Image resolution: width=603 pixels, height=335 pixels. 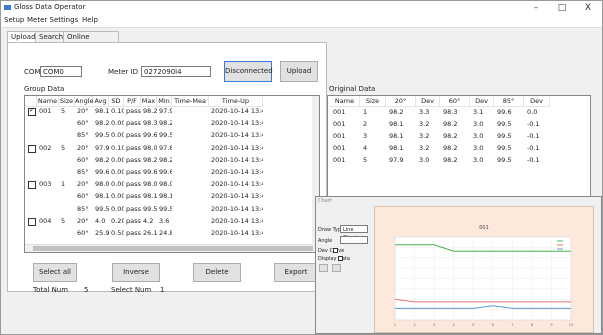 I want to click on horizontal-scrollbar, so click(x=172, y=248).